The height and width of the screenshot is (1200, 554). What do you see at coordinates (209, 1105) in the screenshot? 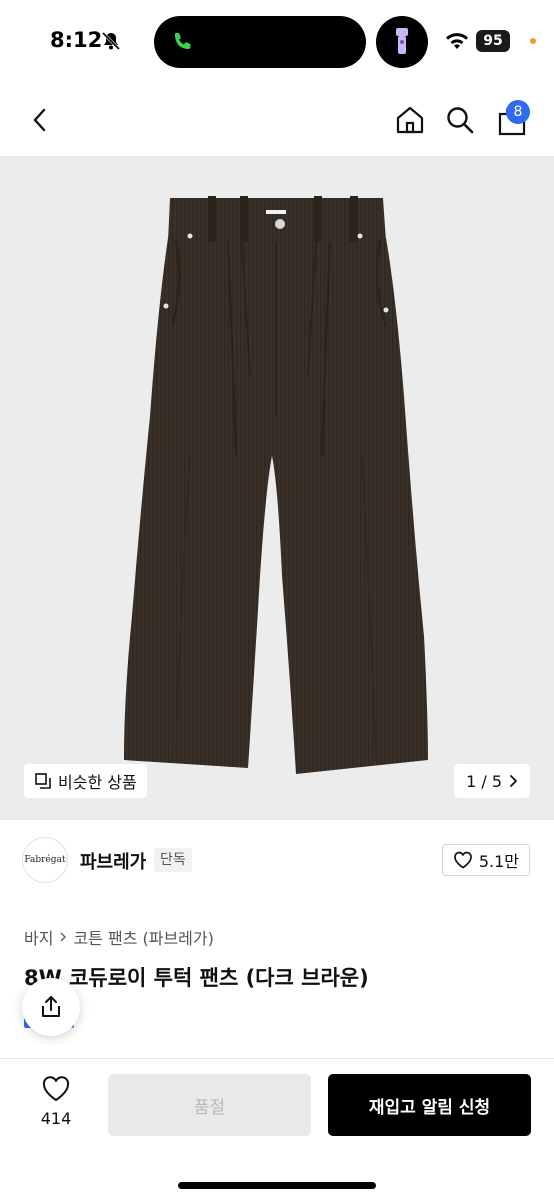
I see `soldout-button: 품절` at bounding box center [209, 1105].